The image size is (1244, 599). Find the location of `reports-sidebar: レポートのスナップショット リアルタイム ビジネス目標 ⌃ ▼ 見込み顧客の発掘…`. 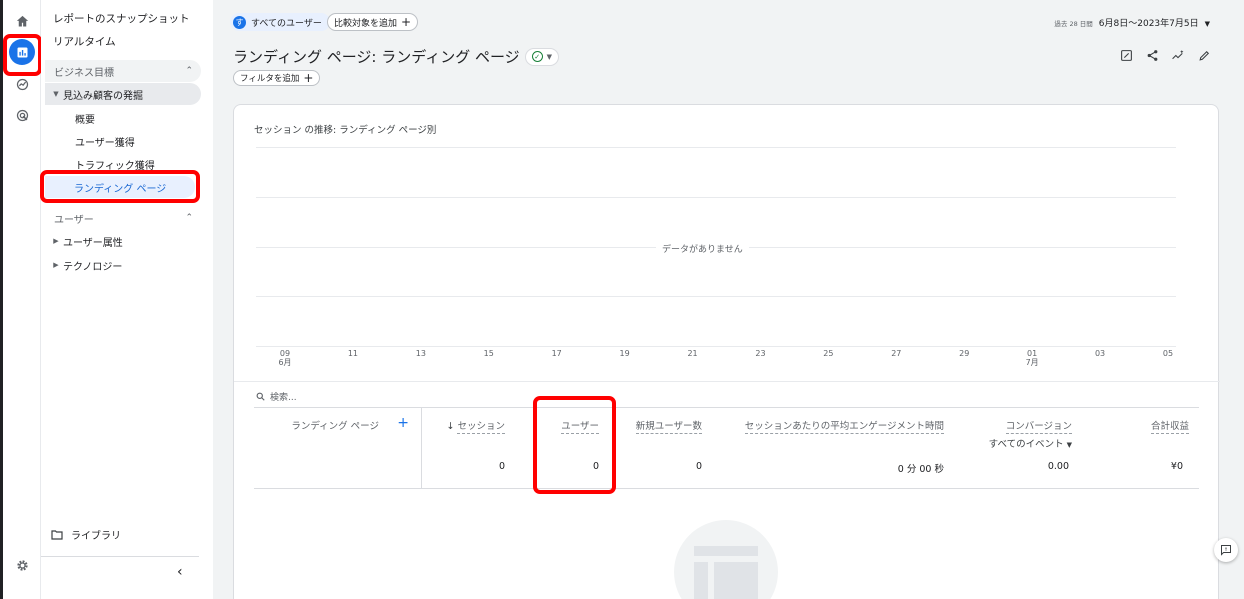

reports-sidebar: レポートのスナップショット リアルタイム ビジネス目標 ⌃ ▼ 見込み顧客の発掘… is located at coordinates (127, 299).